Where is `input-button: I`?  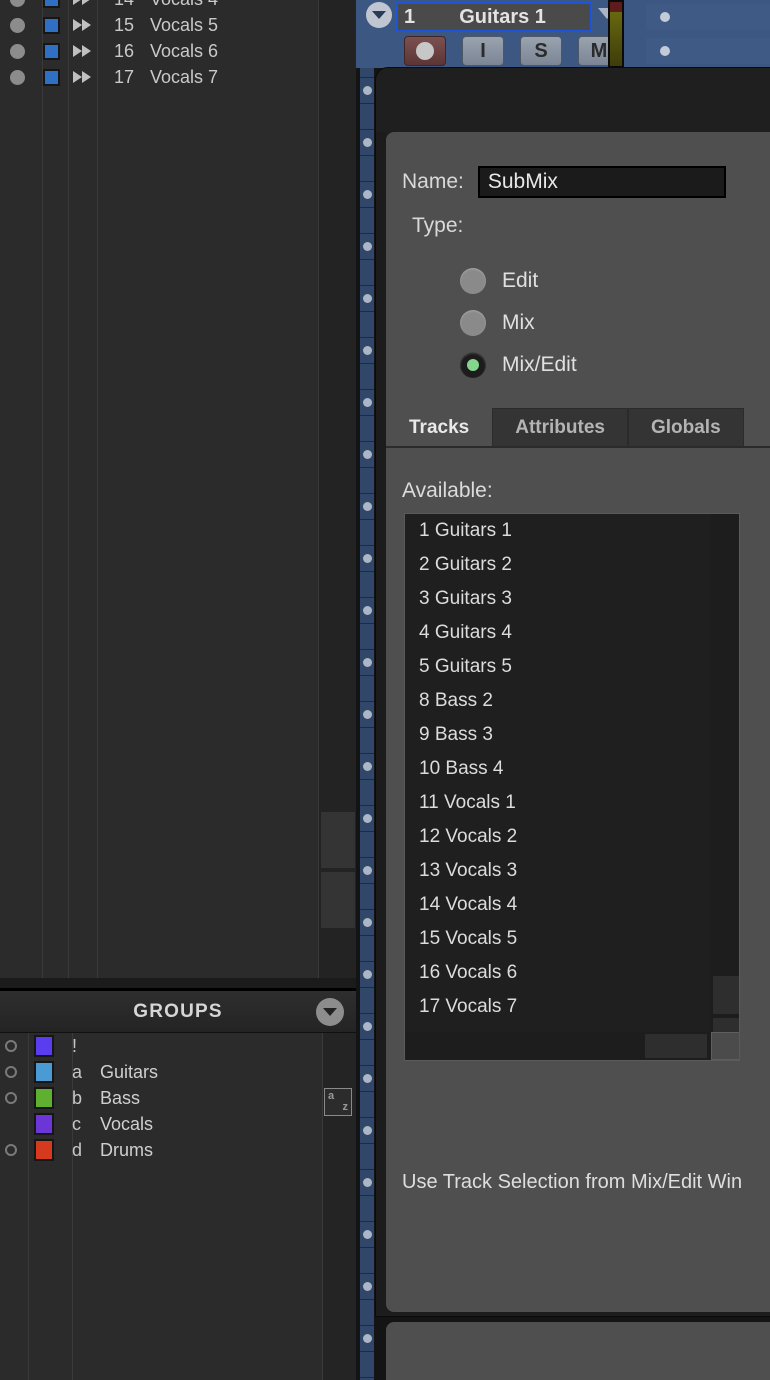
input-button: I is located at coordinates (483, 51).